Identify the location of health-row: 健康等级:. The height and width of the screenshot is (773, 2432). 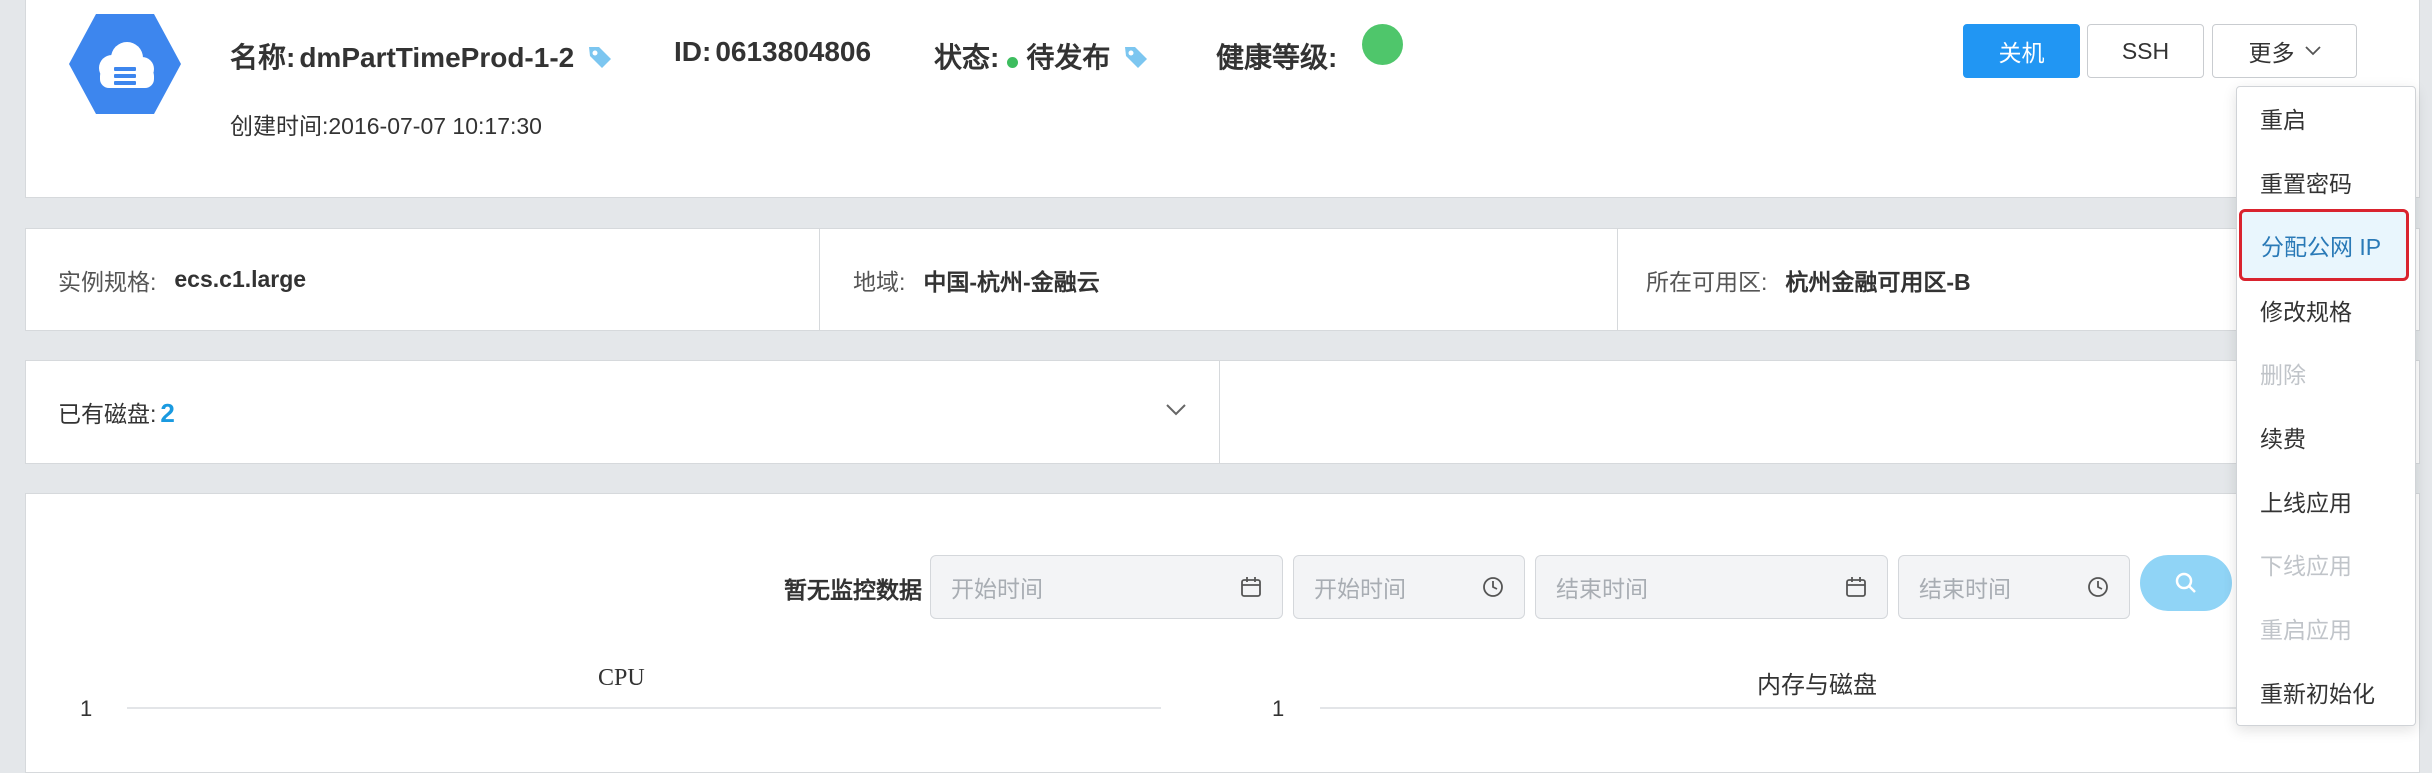
(1276, 56).